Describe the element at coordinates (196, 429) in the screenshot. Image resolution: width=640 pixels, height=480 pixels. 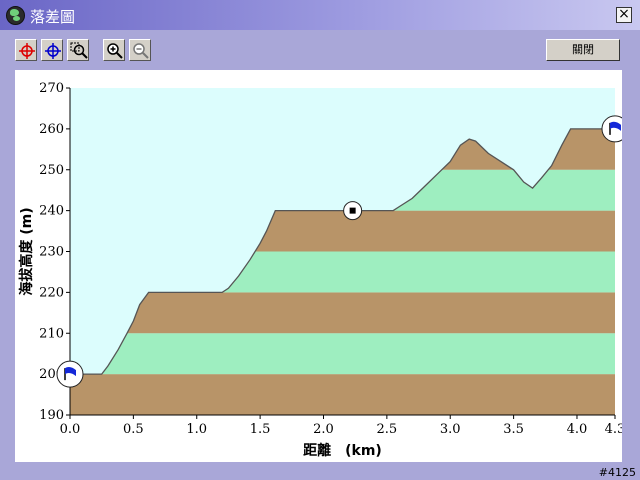
I see `x-tick-label: 1.0` at that location.